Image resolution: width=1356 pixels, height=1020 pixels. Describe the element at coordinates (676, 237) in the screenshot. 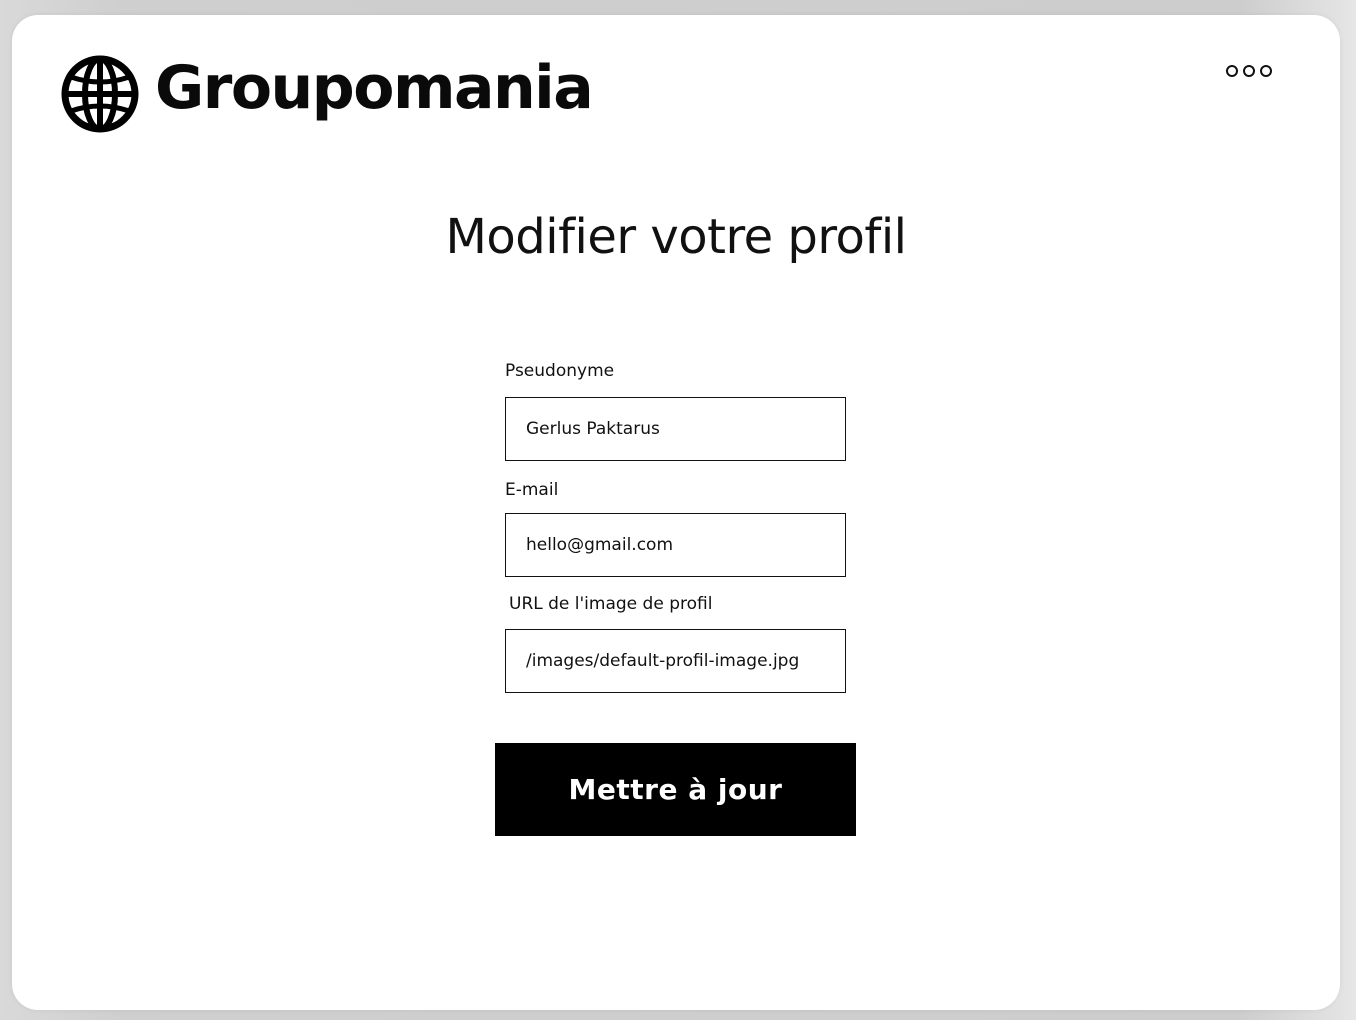

I see `page-title: Modifier votre profil` at that location.